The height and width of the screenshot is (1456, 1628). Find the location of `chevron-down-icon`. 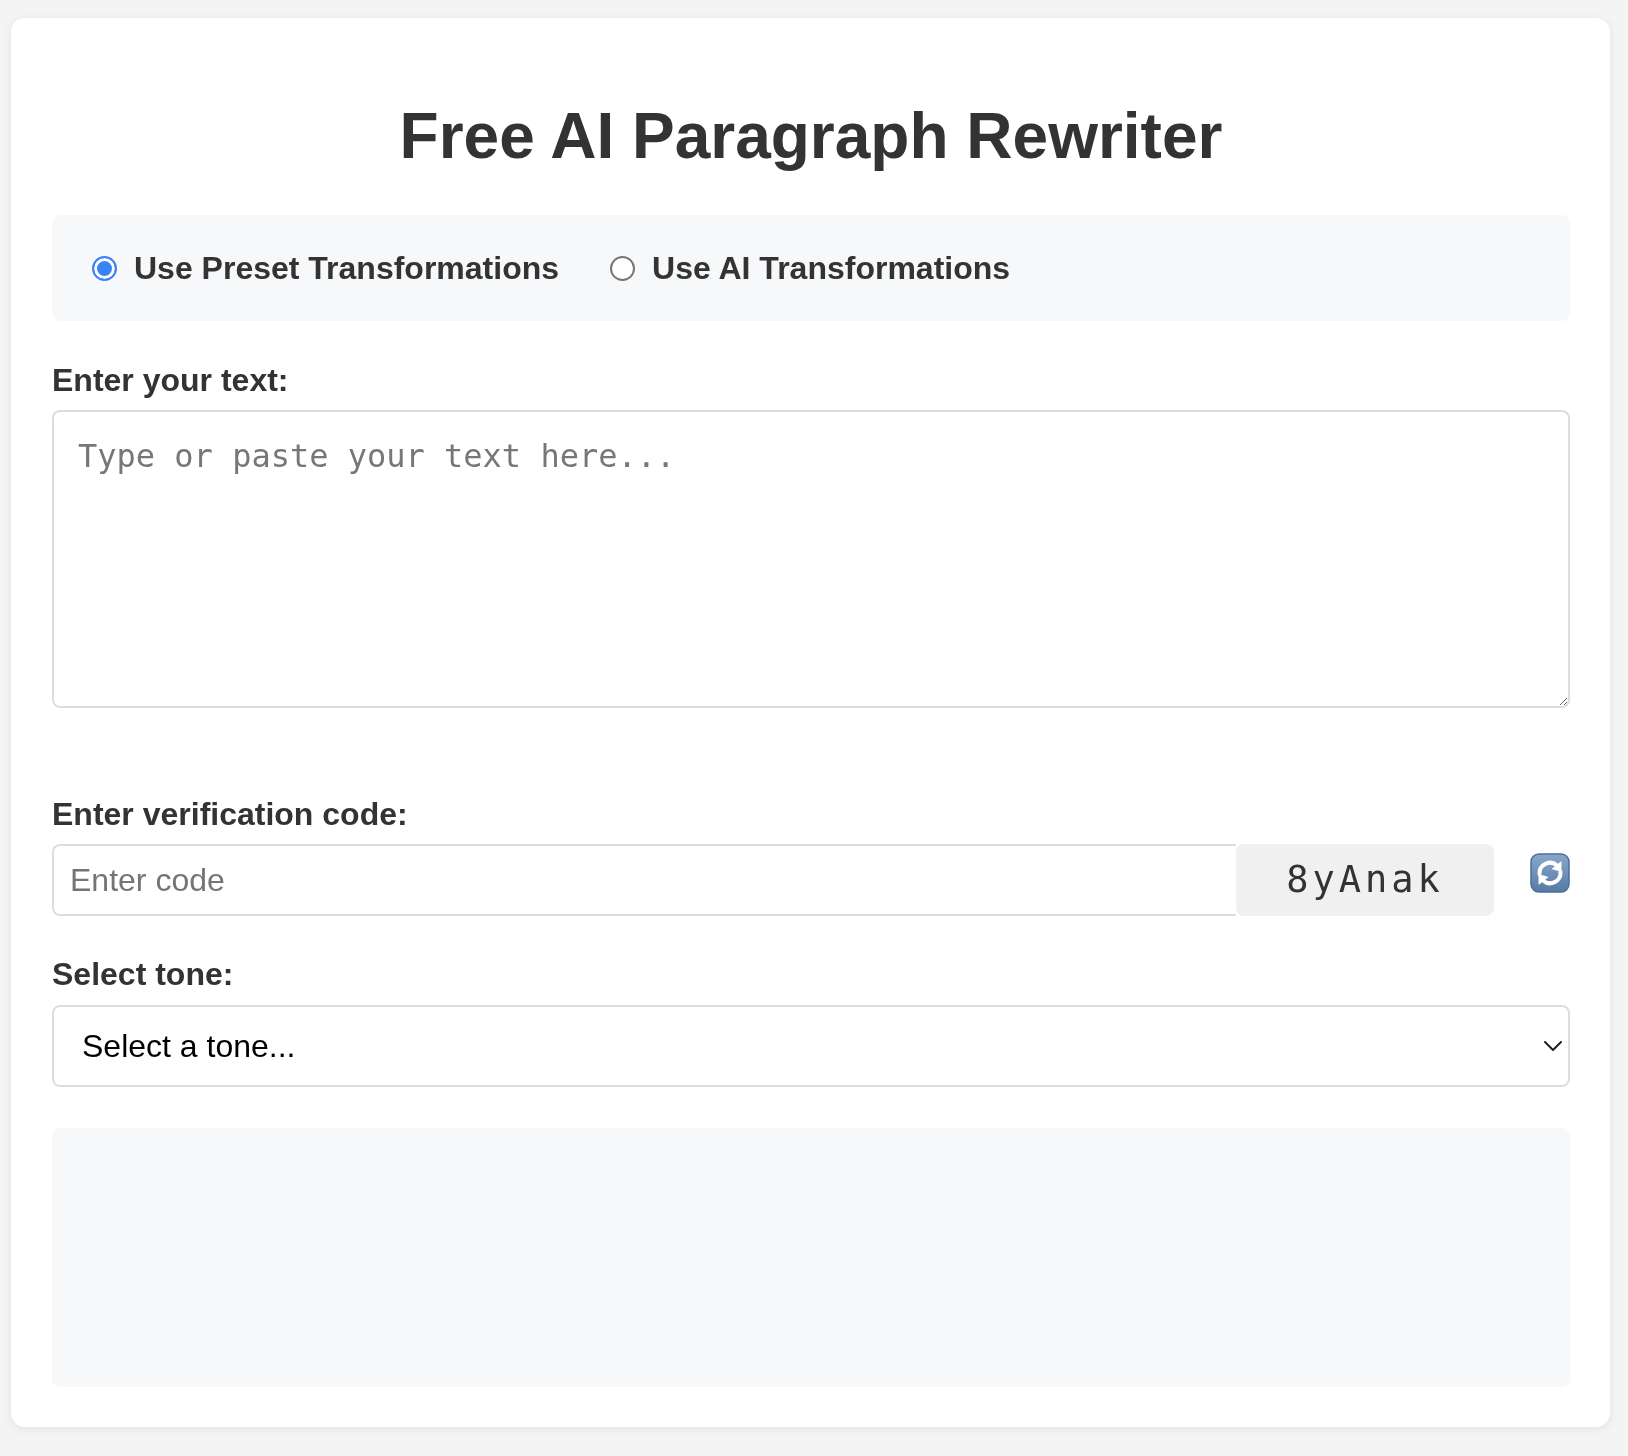

chevron-down-icon is located at coordinates (1553, 1046).